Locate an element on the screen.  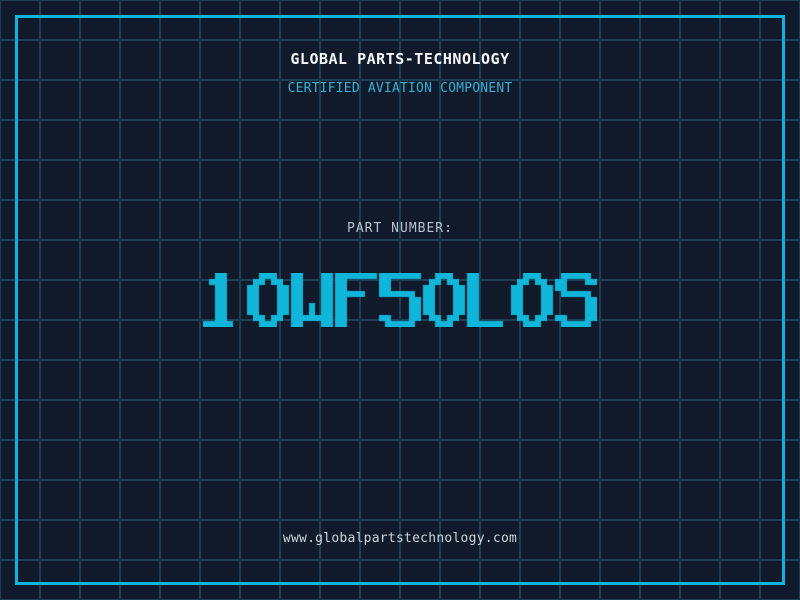
company-title: GLOBAL PARTS-TECHNOLOGY is located at coordinates (400, 59).